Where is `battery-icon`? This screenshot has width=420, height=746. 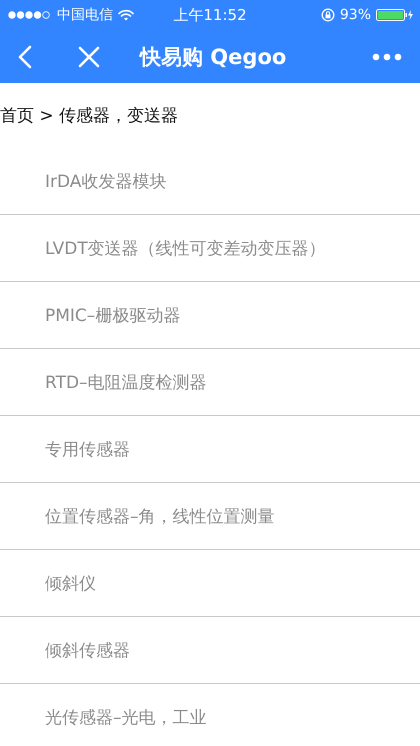
battery-icon is located at coordinates (395, 15).